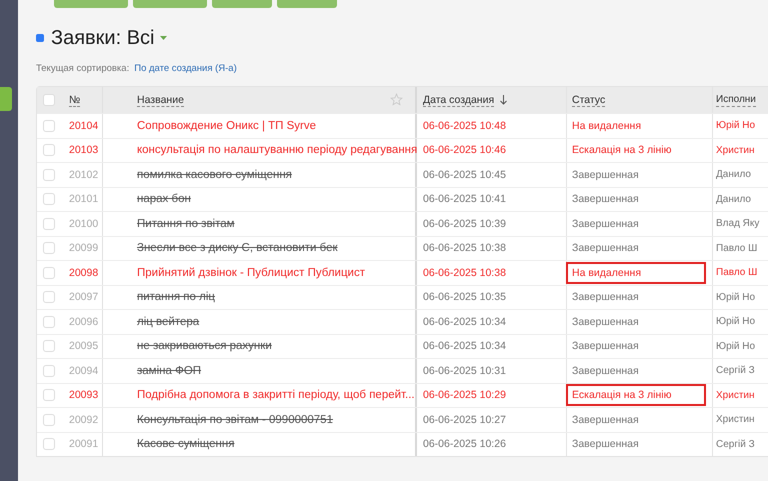 The width and height of the screenshot is (768, 481). Describe the element at coordinates (636, 273) in the screenshot. I see `status-cell: На видалення` at that location.